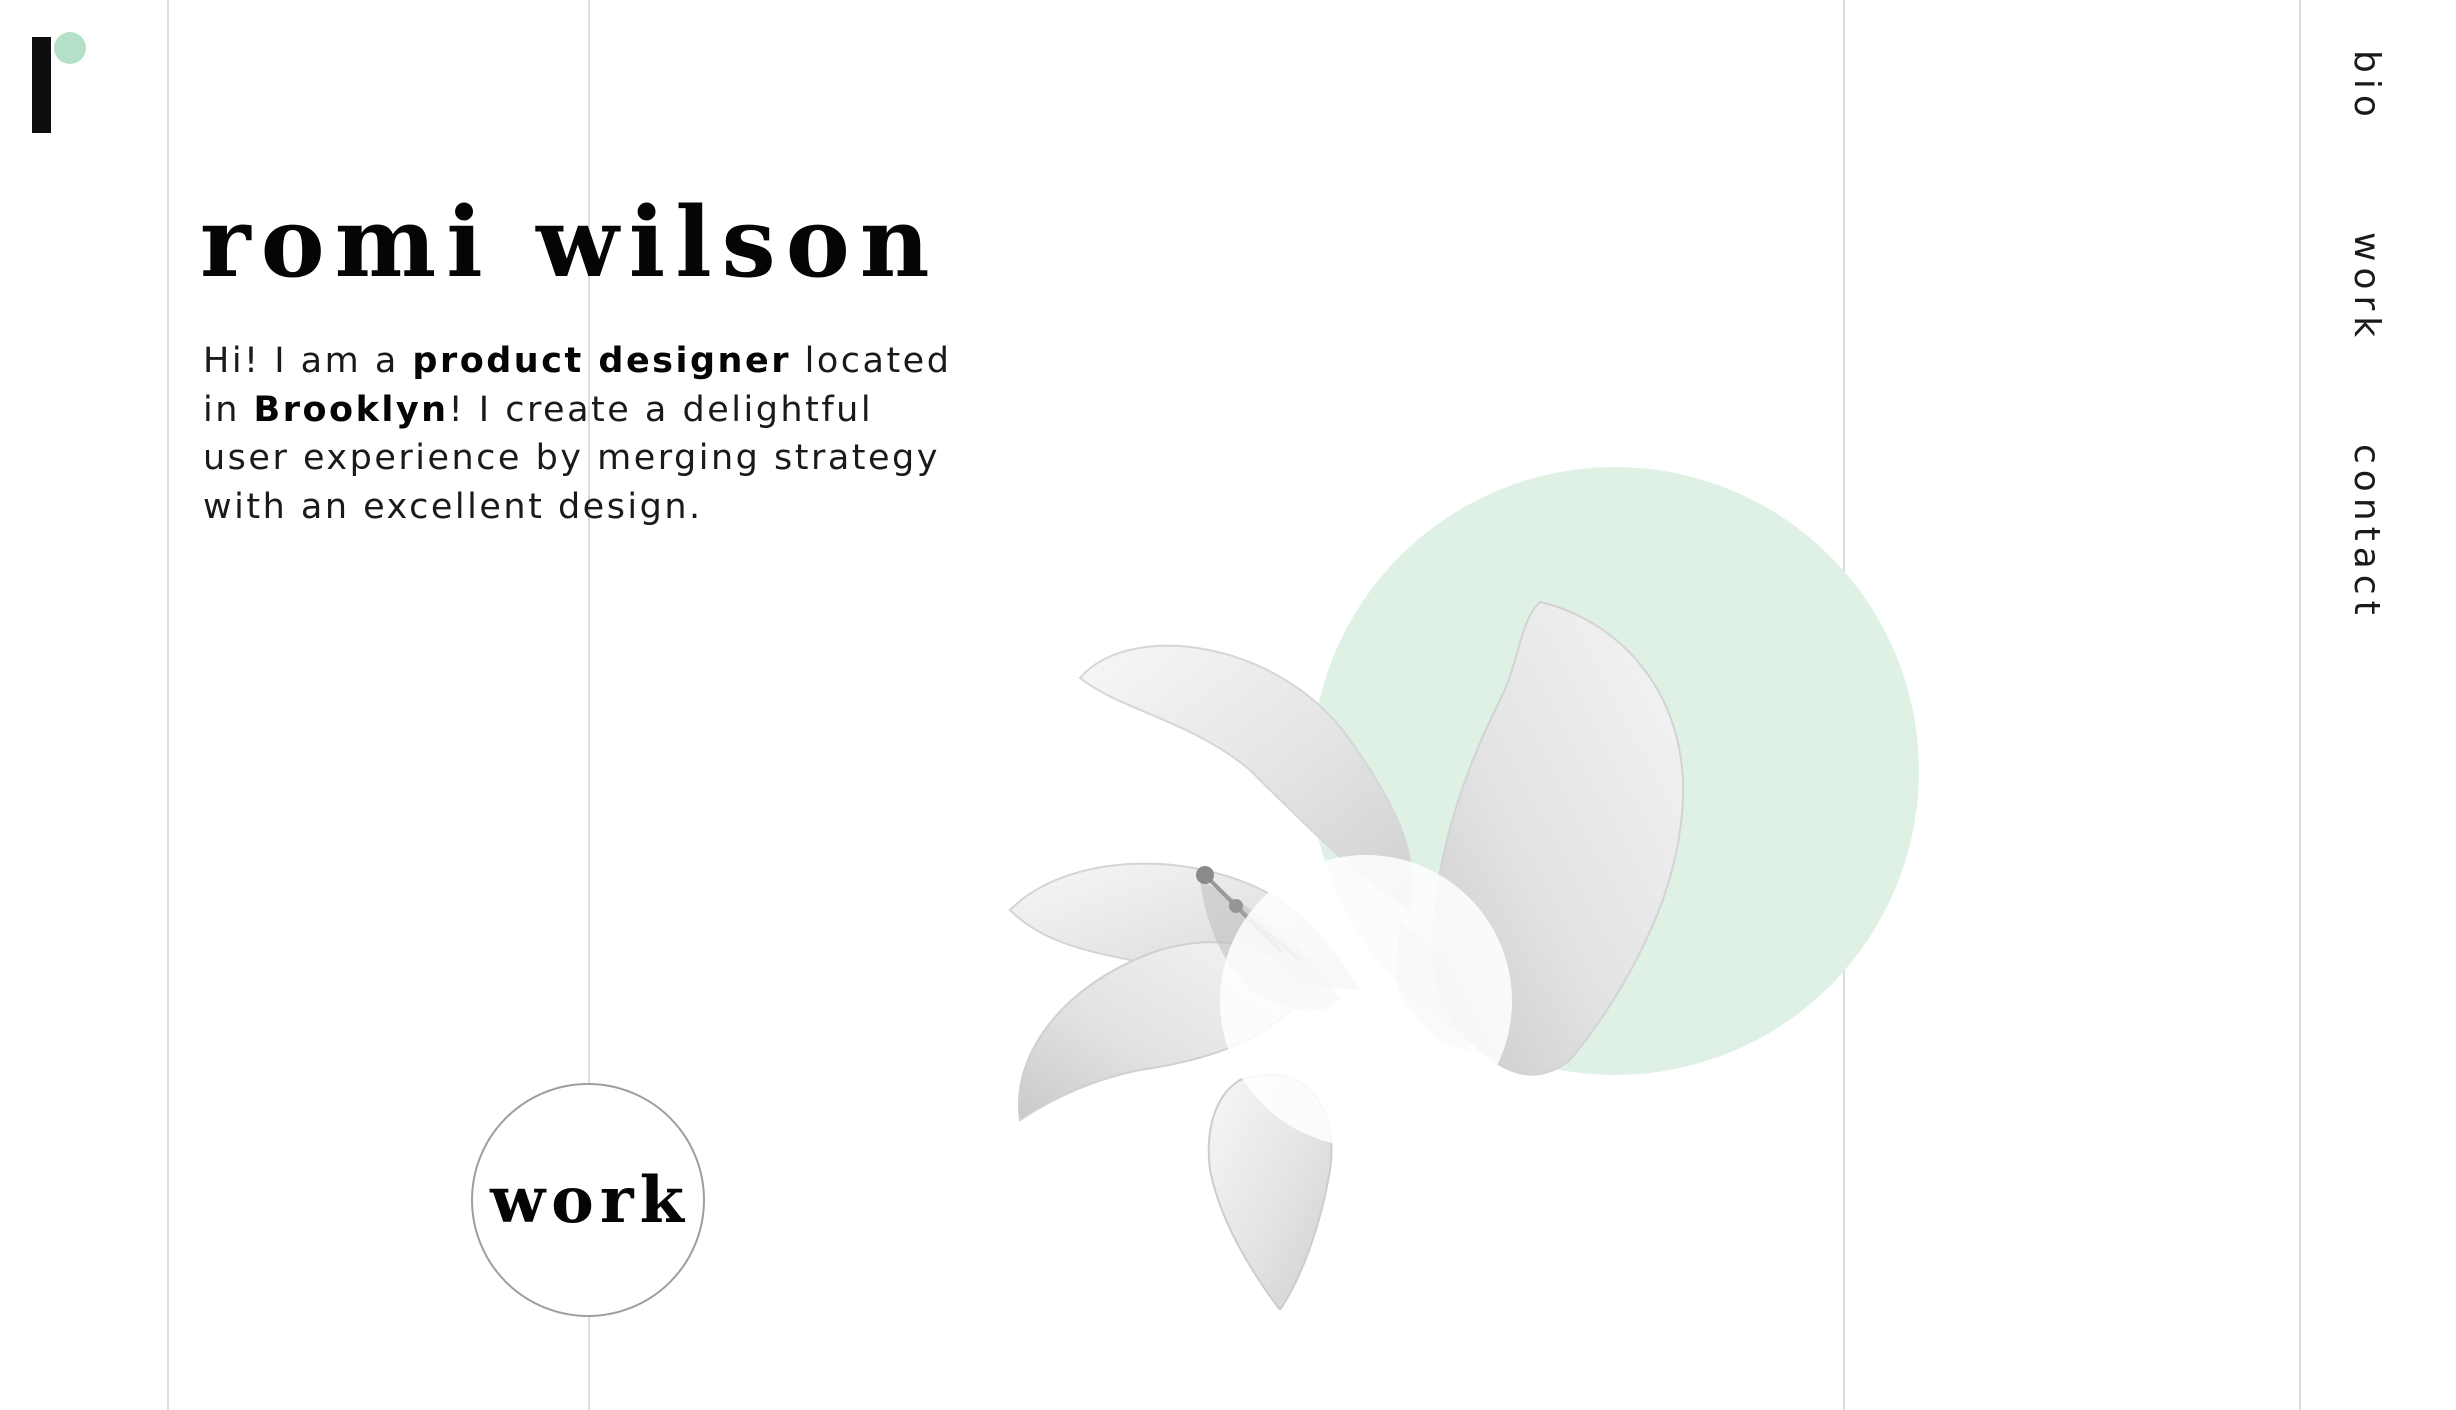 The width and height of the screenshot is (2456, 1410). I want to click on intro-role: product designer, so click(601, 361).